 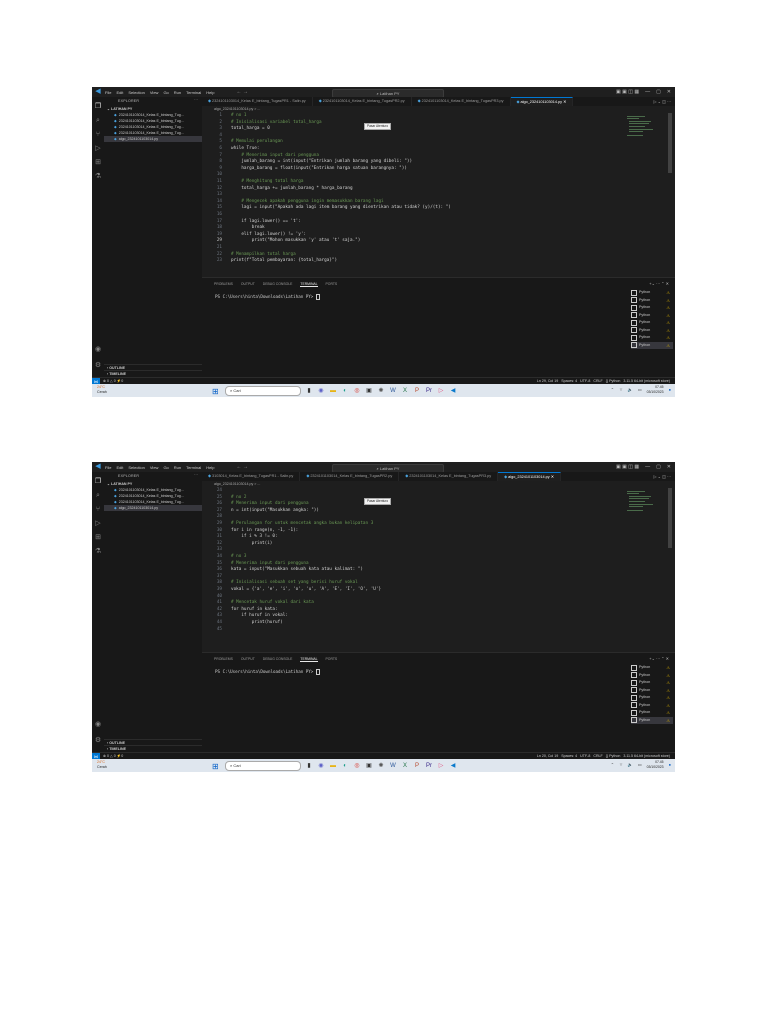 I want to click on code-line: 16, so click(x=216, y=215).